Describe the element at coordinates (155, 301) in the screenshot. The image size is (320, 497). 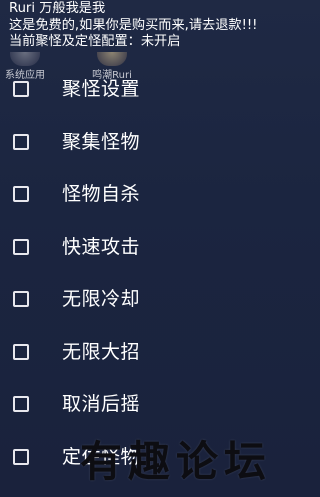
I see `menu-item-no-cooldown: 无限冷却` at that location.